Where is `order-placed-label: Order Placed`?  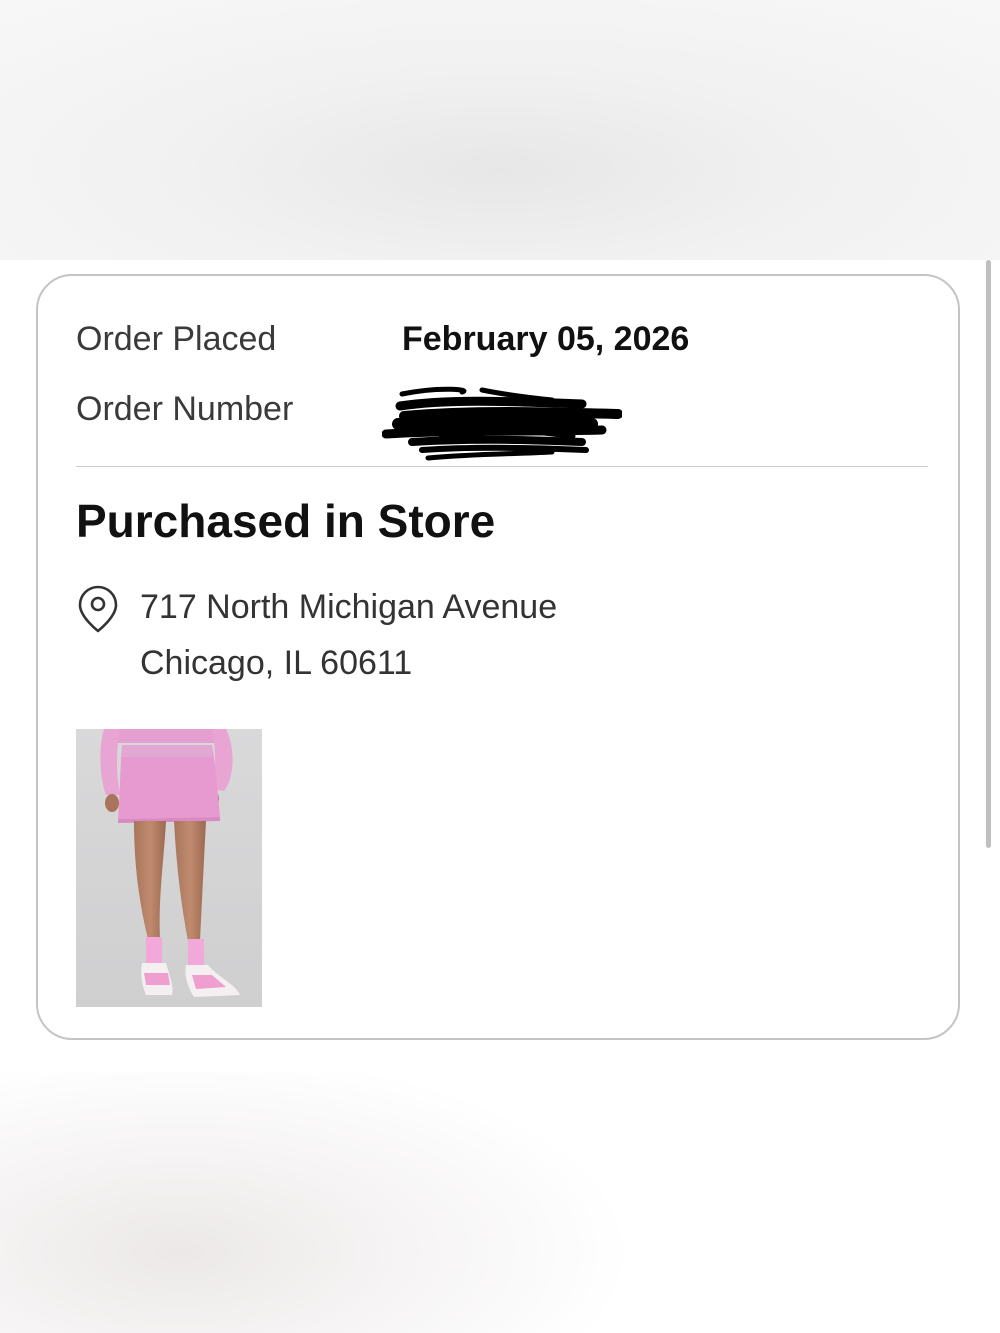
order-placed-label: Order Placed is located at coordinates (176, 339).